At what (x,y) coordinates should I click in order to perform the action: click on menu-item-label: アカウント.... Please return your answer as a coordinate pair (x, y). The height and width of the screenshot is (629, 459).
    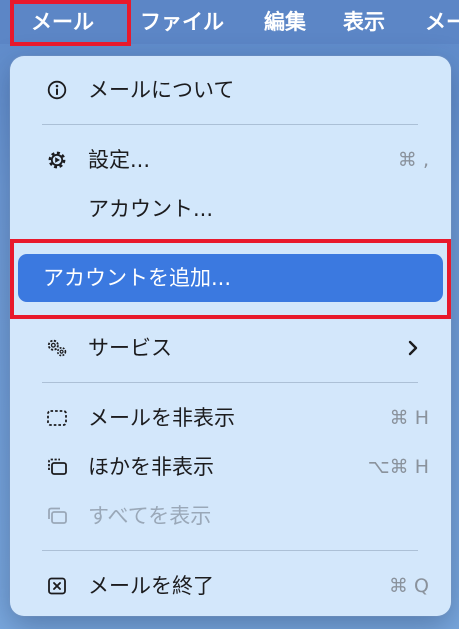
    Looking at the image, I should click on (151, 209).